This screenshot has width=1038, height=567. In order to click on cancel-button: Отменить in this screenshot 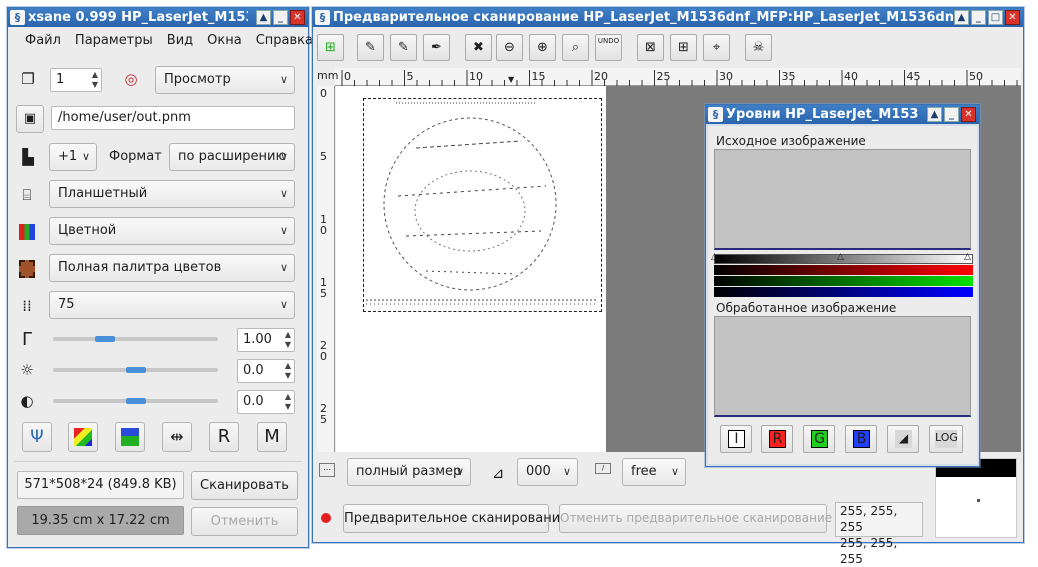, I will do `click(244, 521)`.